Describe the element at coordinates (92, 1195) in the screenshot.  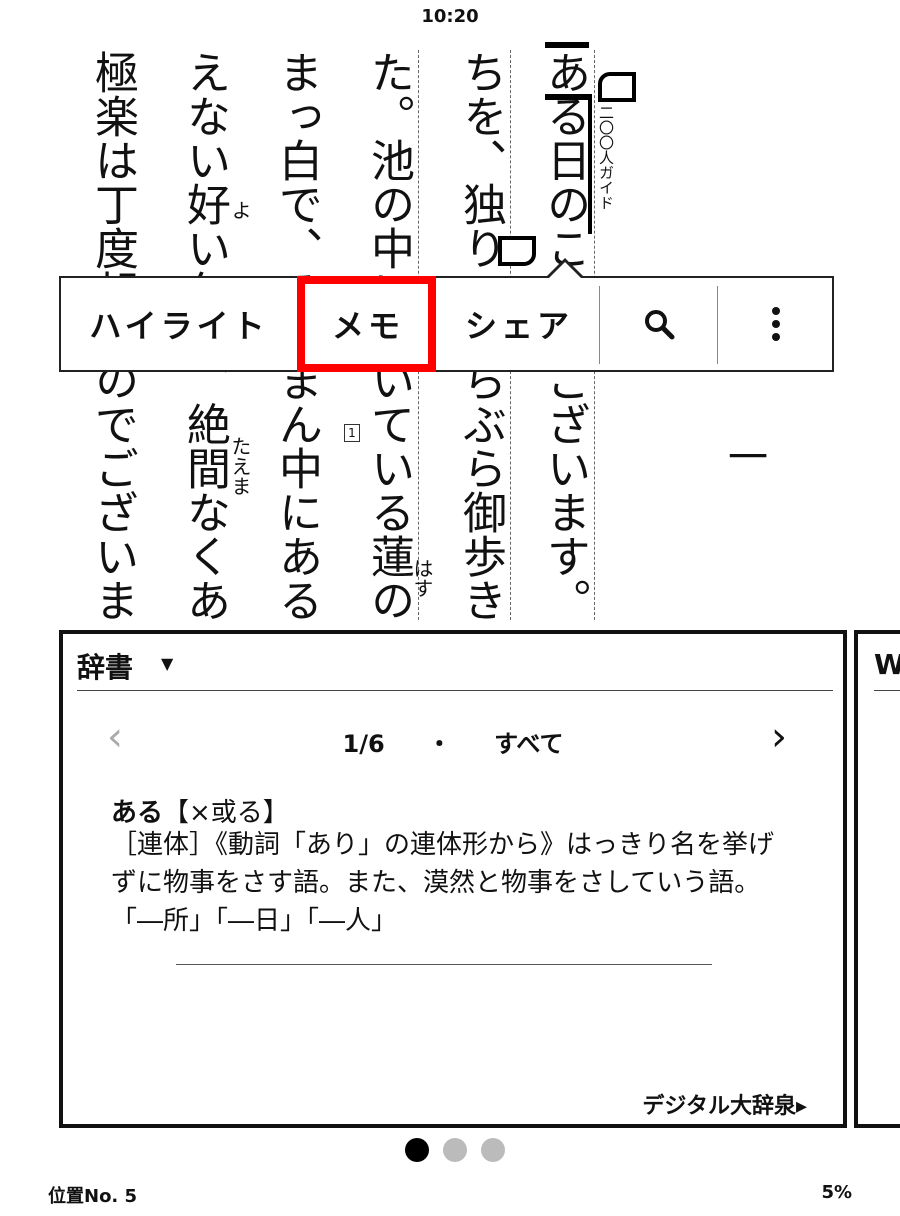
I see `location-indicator: 位置No. 5` at that location.